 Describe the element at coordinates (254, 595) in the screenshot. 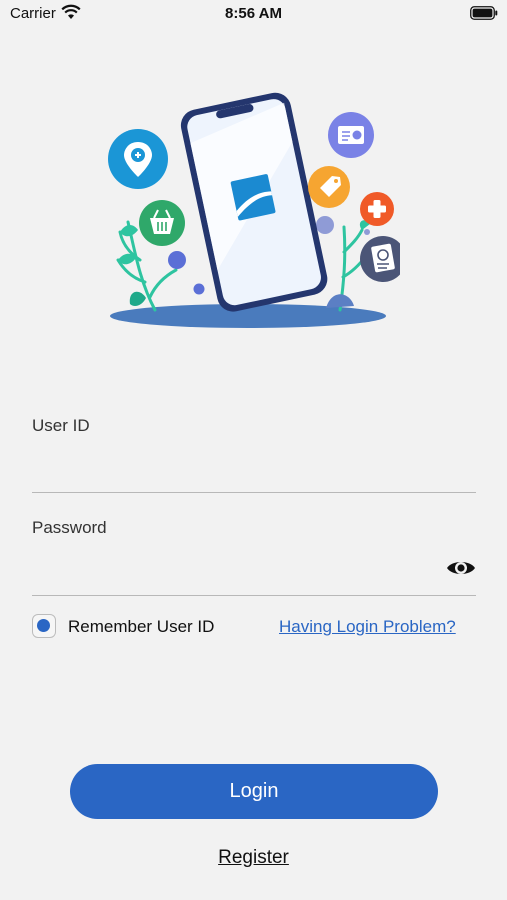

I see `password-underline` at that location.